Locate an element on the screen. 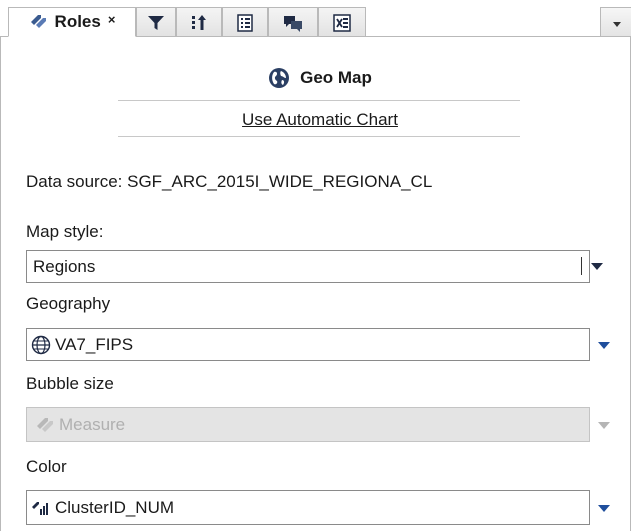 Image resolution: width=631 pixels, height=531 pixels. export-icon is located at coordinates (342, 22).